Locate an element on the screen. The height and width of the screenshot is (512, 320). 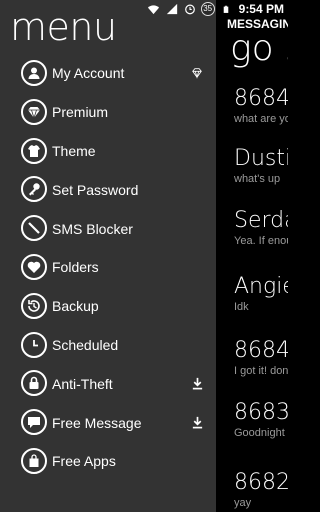
conversation-name: Angie is located at coordinates (261, 286).